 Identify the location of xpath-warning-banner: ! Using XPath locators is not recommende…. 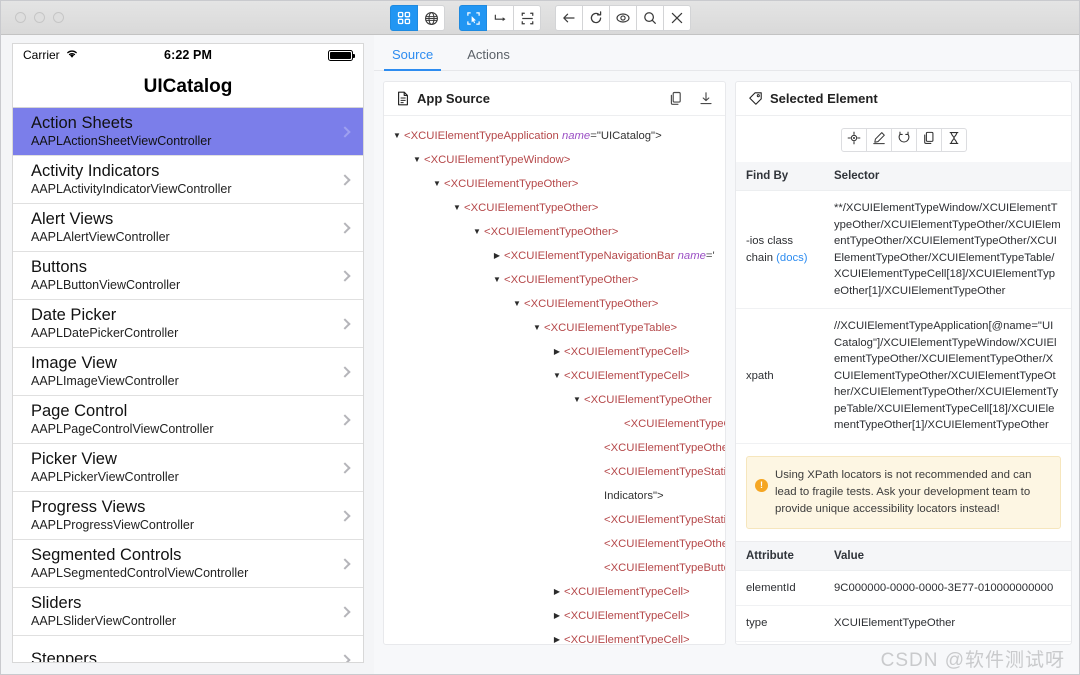
(903, 492).